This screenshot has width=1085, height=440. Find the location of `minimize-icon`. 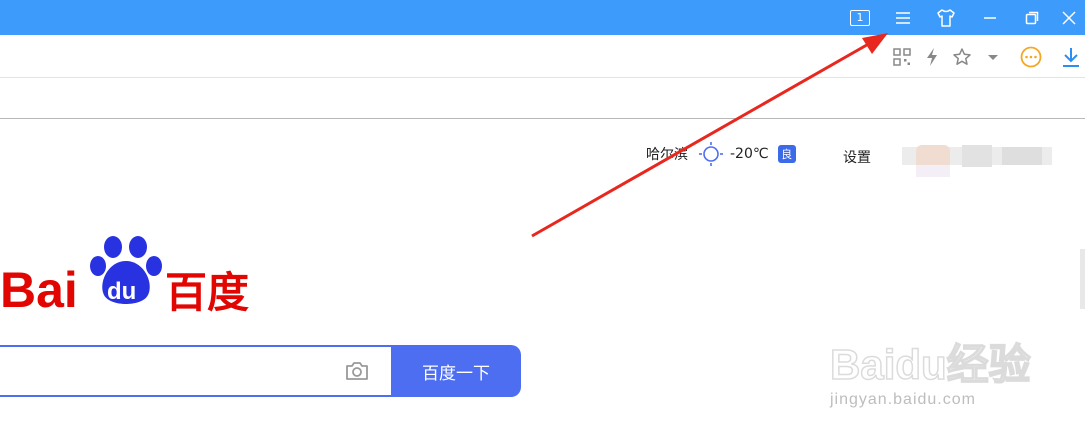

minimize-icon is located at coordinates (990, 17).